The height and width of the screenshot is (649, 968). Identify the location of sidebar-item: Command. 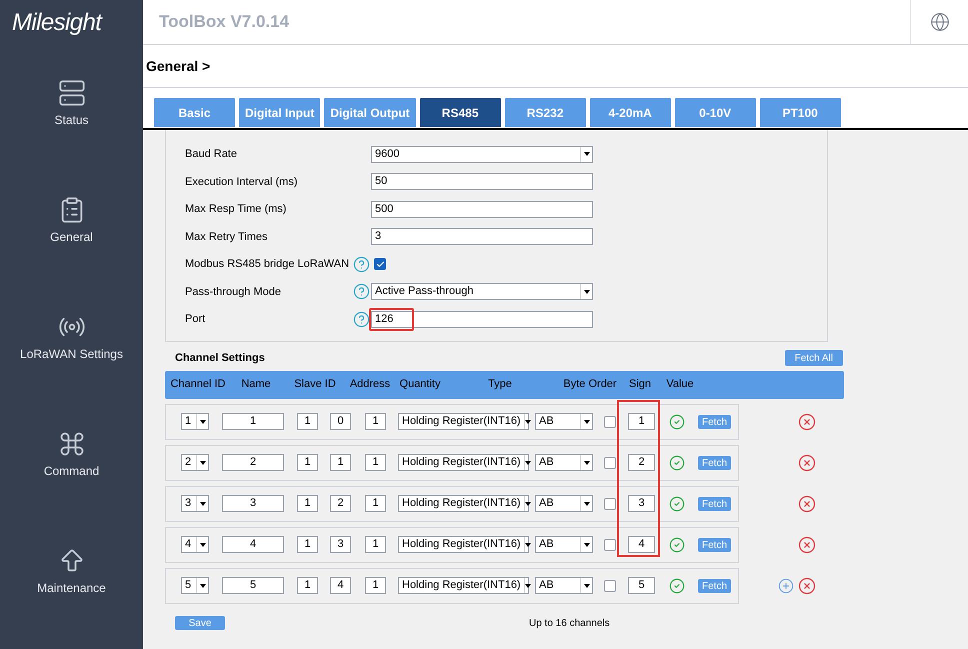
(71, 454).